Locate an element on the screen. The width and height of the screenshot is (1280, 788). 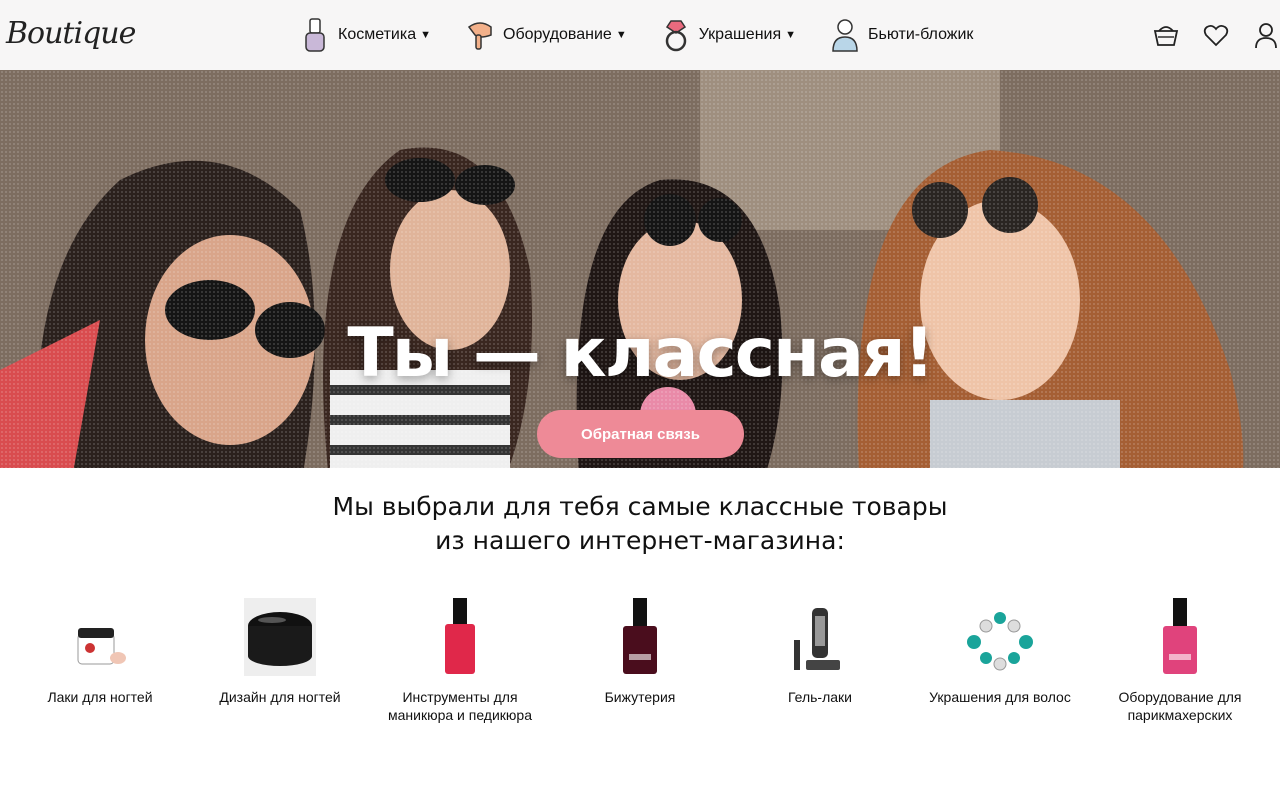
user-icon is located at coordinates (1266, 35).